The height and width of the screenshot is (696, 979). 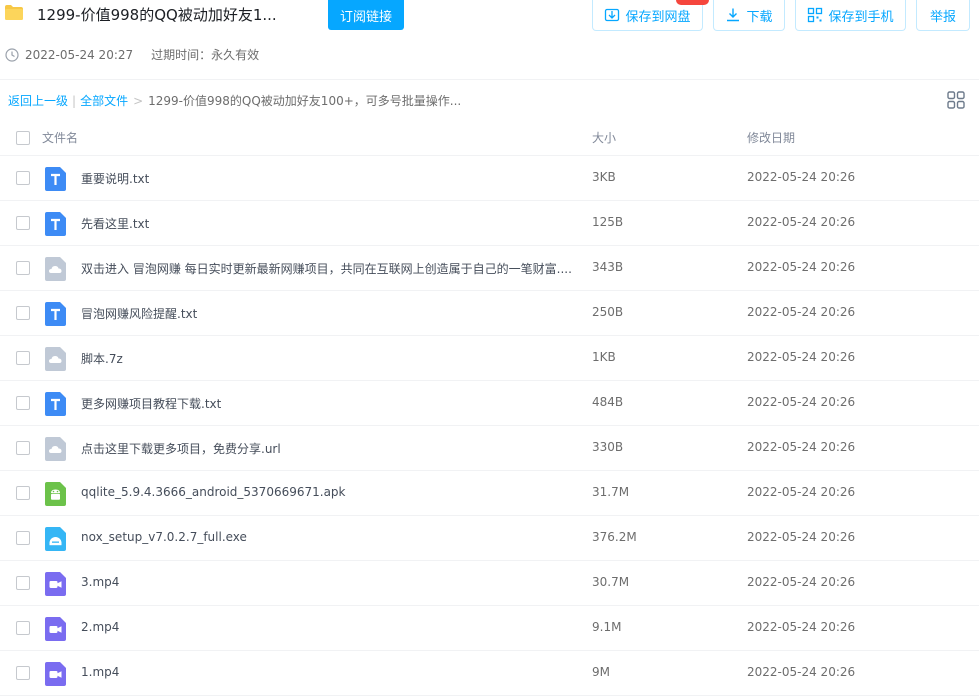 I want to click on new-badge, so click(x=692, y=2).